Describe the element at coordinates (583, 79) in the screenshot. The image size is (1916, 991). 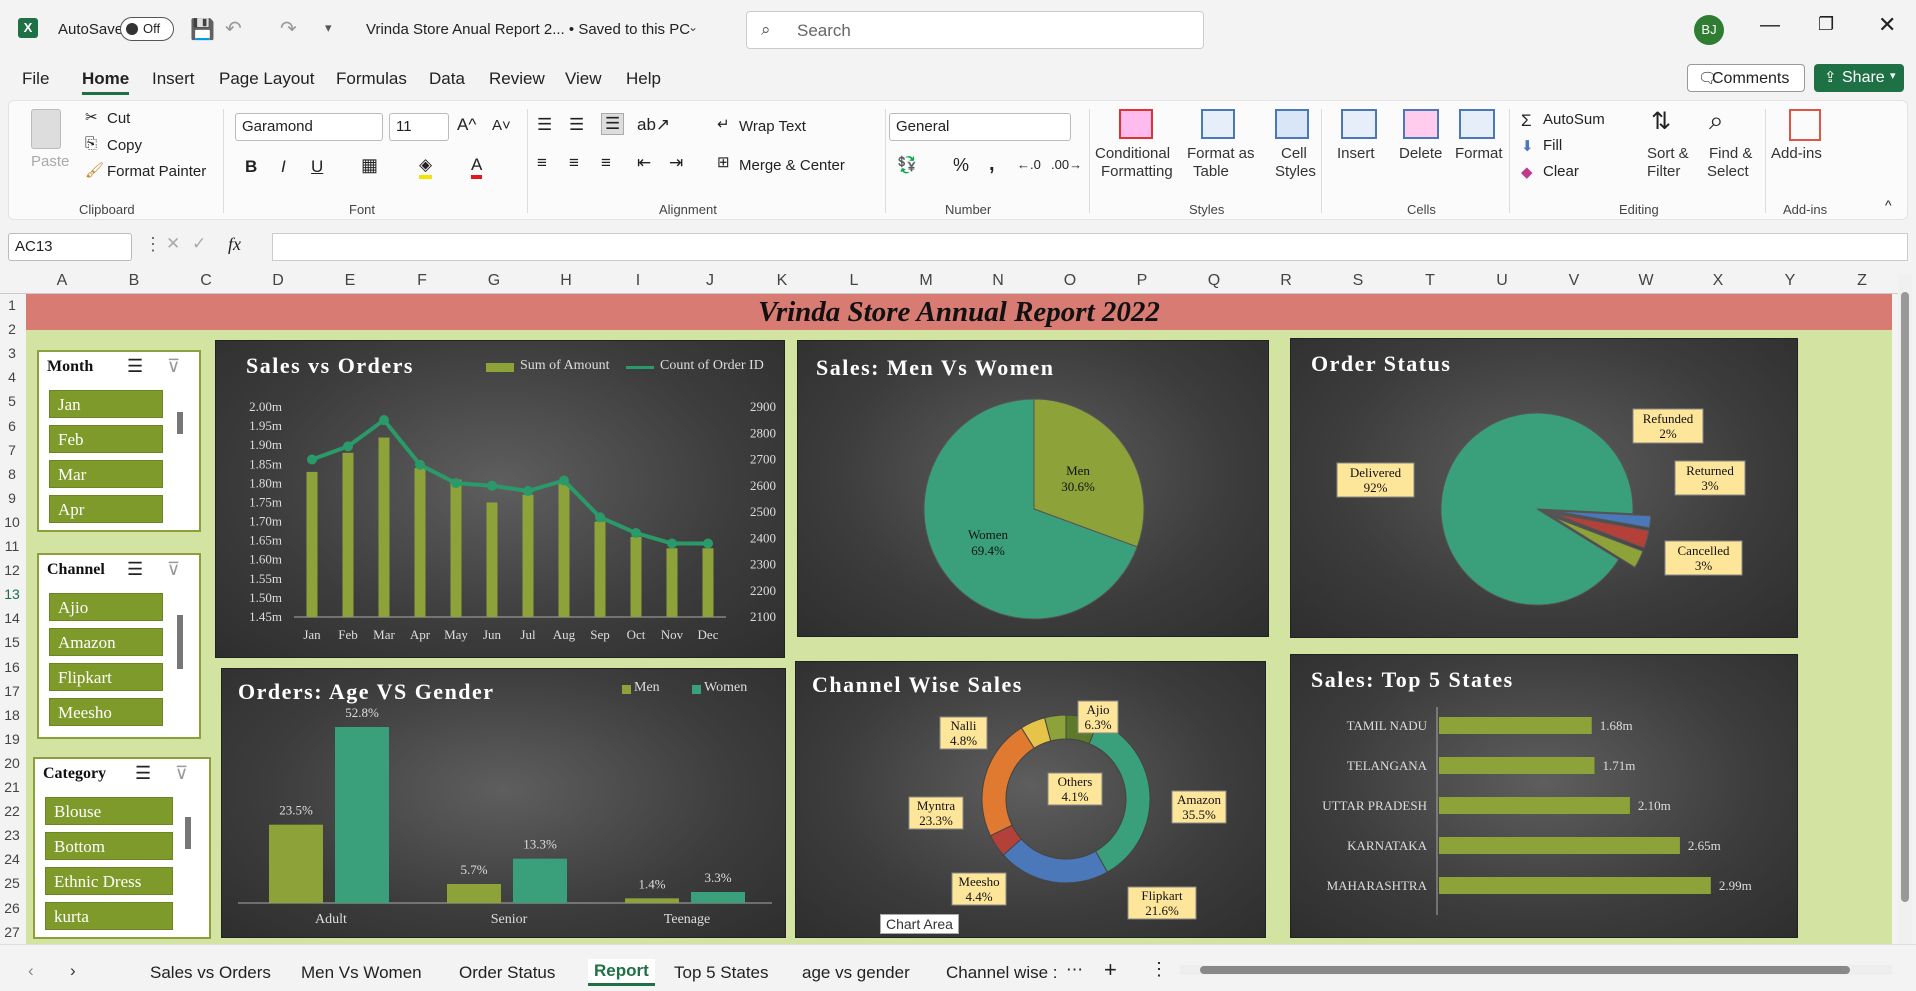
I see `tab-view: View` at that location.